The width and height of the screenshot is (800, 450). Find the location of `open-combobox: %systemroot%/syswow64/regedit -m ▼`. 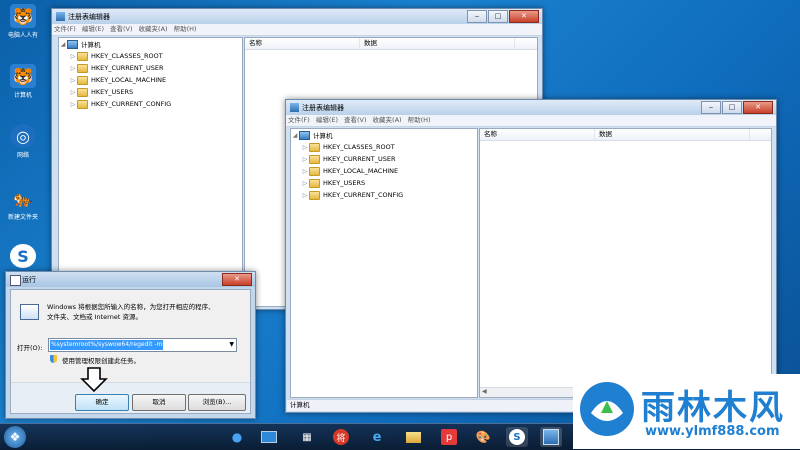

open-combobox: %systemroot%/syswow64/regedit -m ▼ is located at coordinates (142, 345).